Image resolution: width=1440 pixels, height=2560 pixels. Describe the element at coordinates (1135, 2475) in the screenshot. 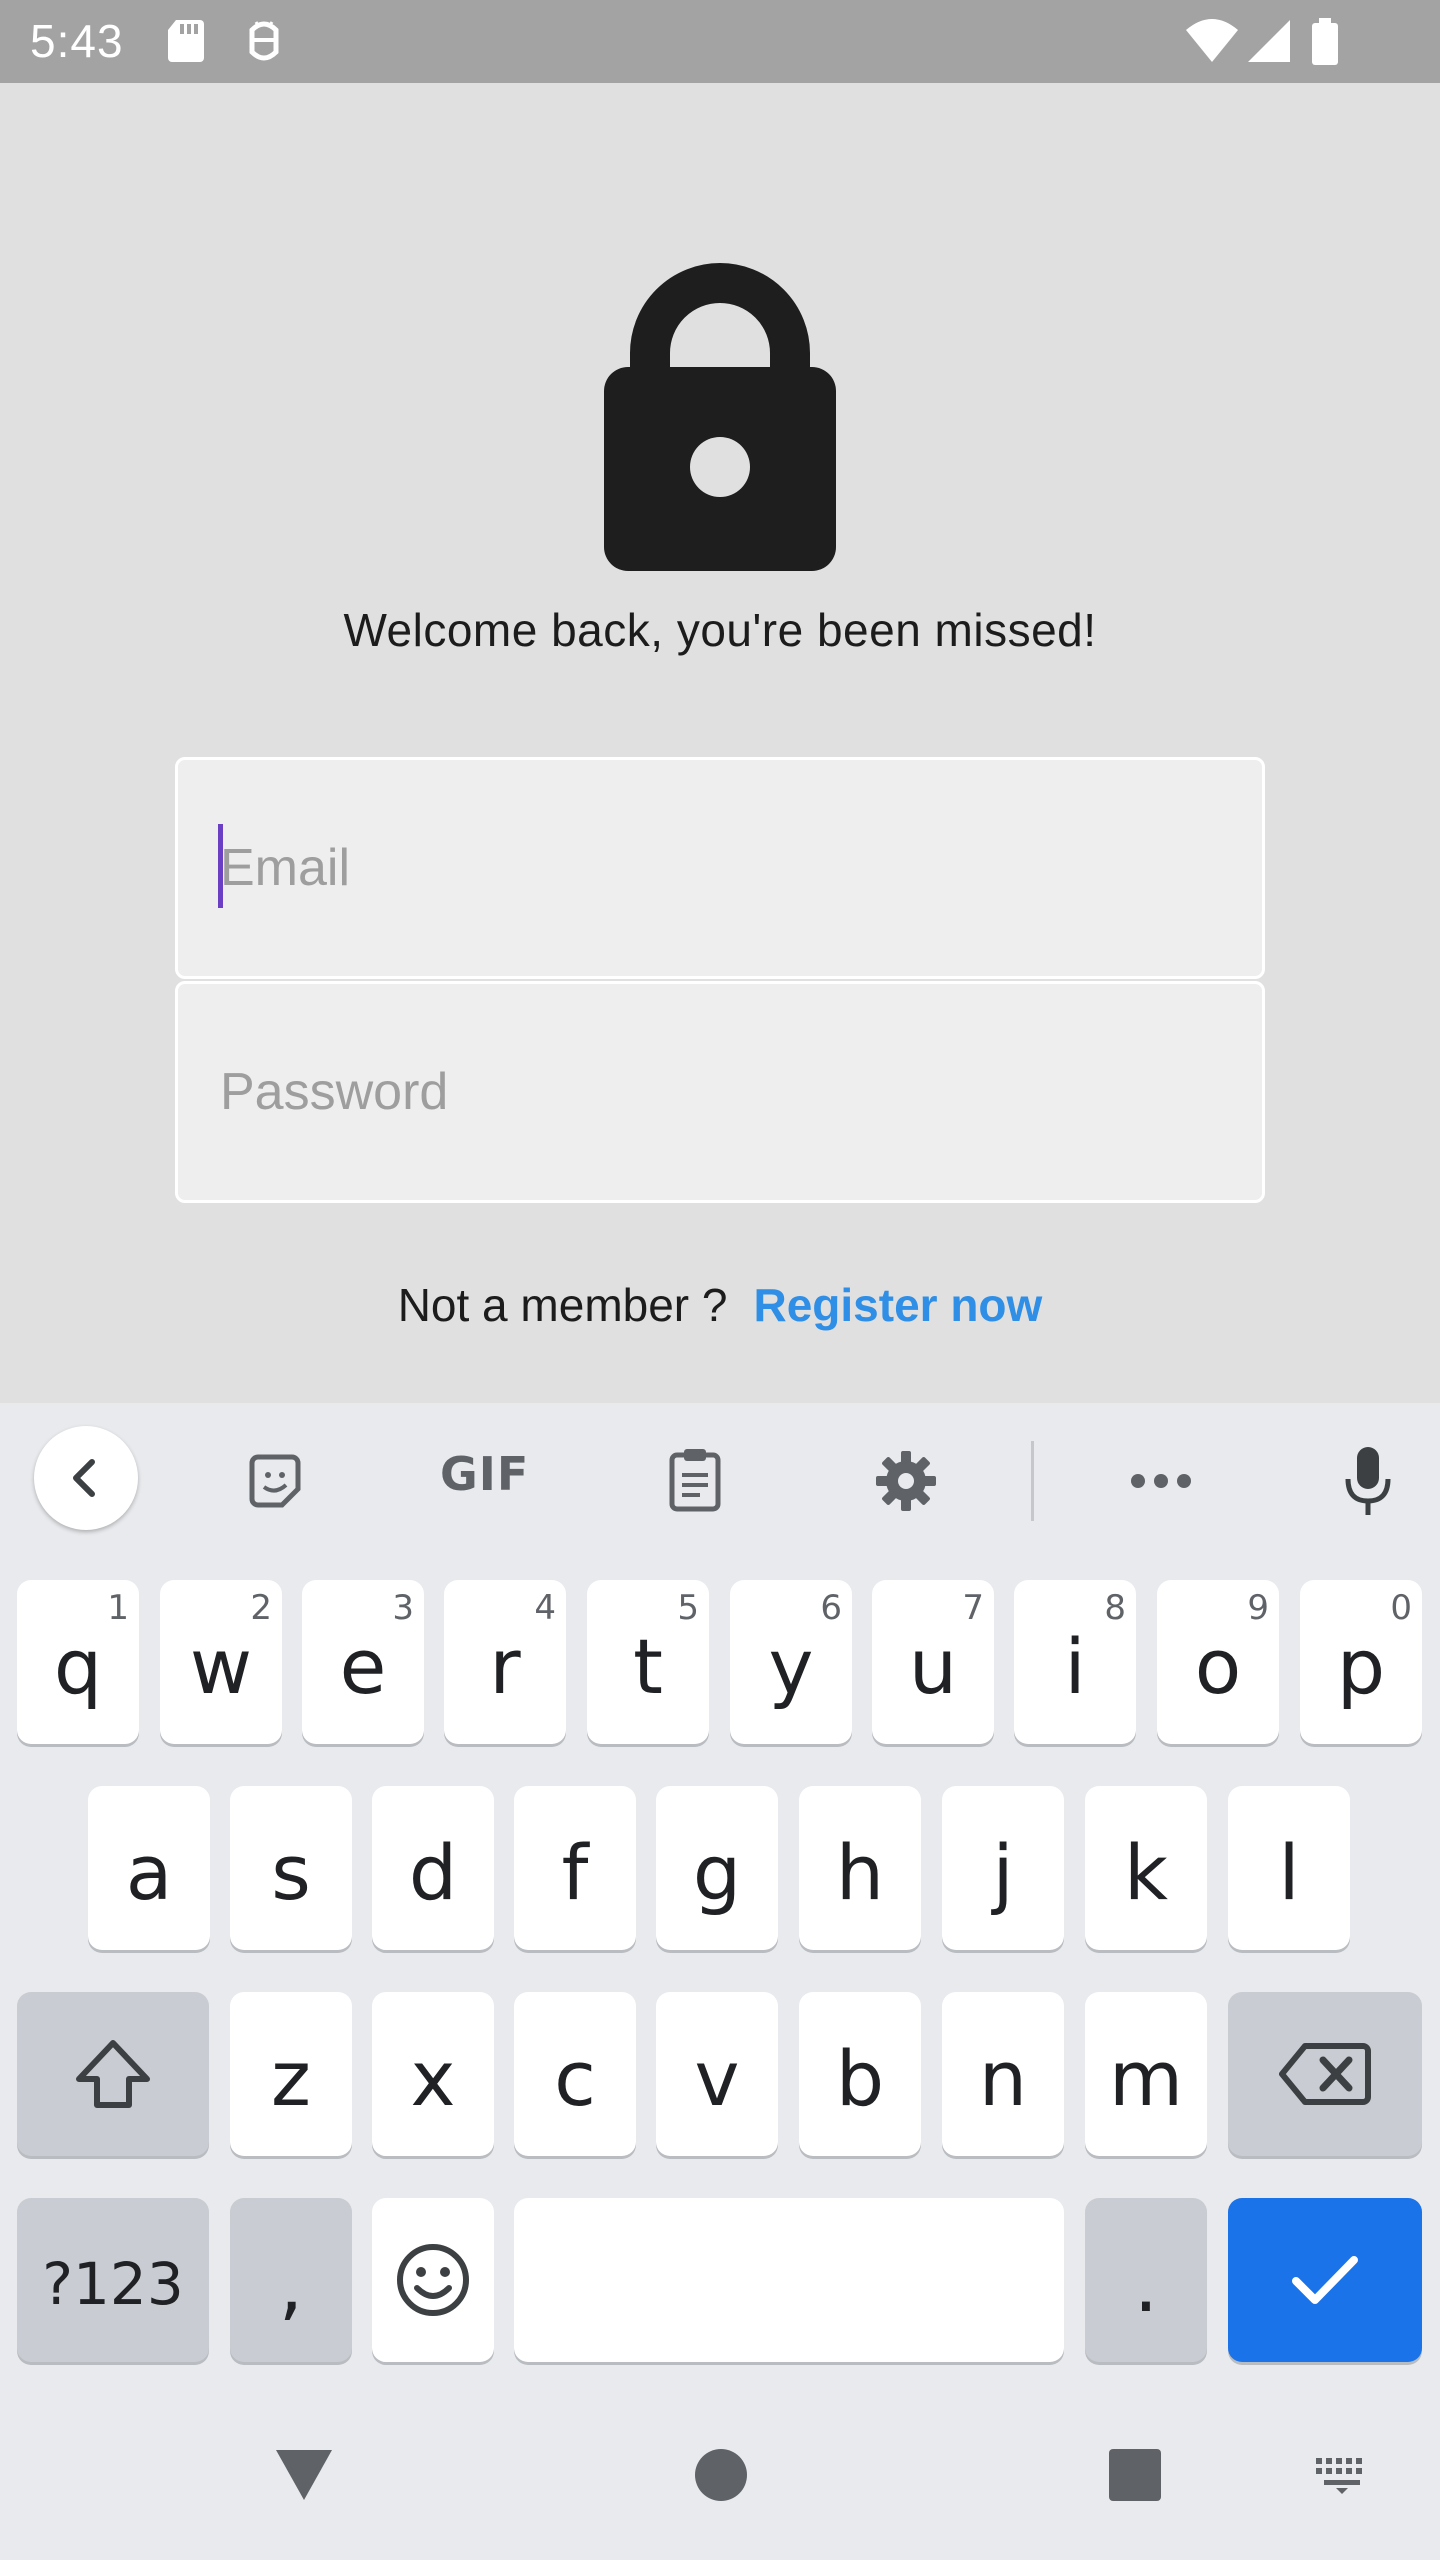

I see `recents-square-icon` at that location.